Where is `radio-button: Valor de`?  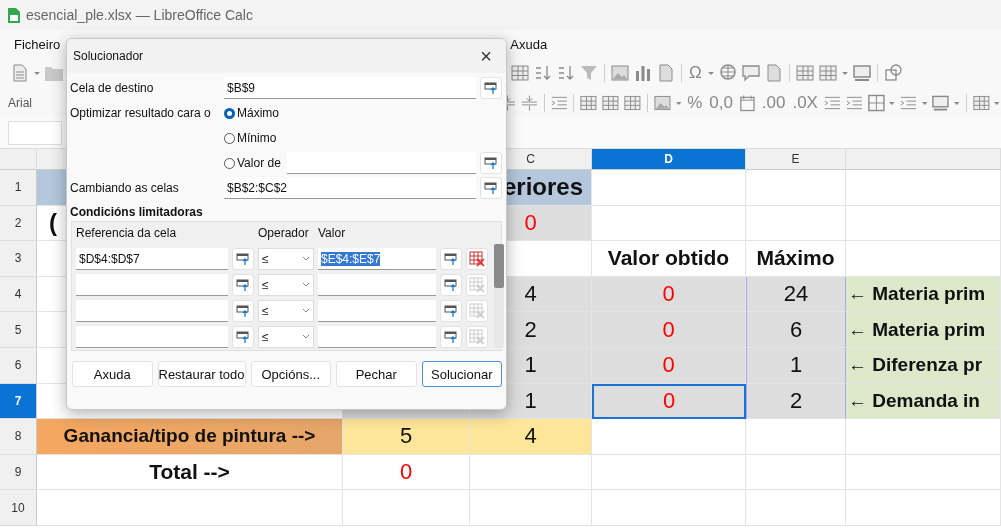
radio-button: Valor de is located at coordinates (252, 163).